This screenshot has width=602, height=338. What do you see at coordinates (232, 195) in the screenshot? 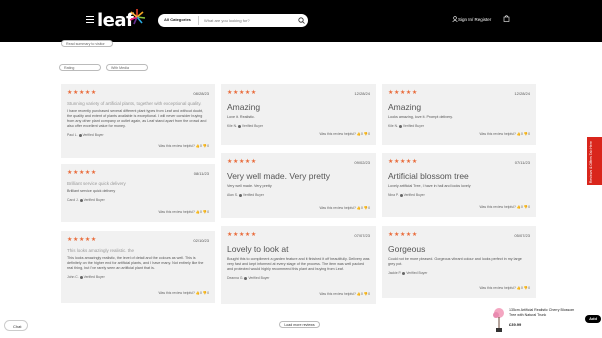
I see `author-name: Alan S.` at bounding box center [232, 195].